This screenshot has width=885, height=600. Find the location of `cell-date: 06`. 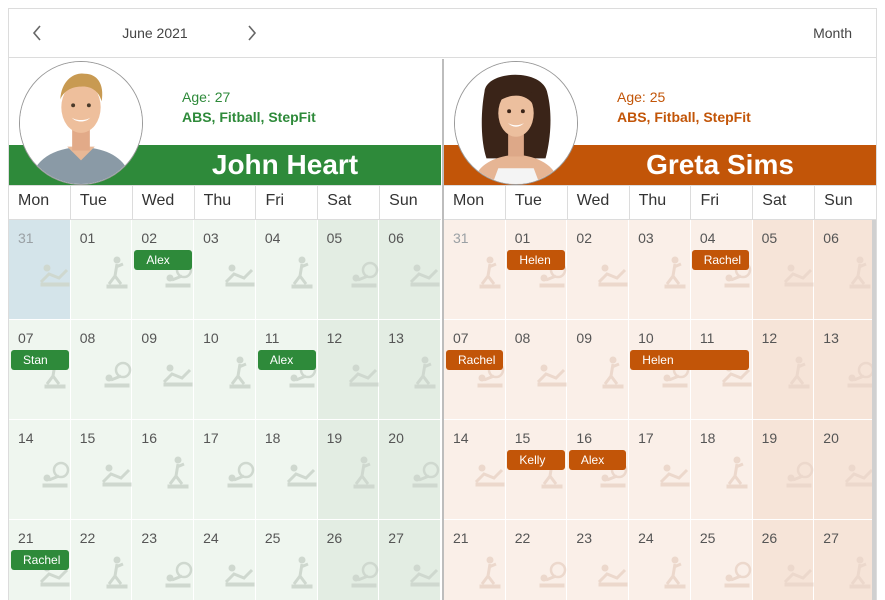

cell-date: 06 is located at coordinates (831, 238).